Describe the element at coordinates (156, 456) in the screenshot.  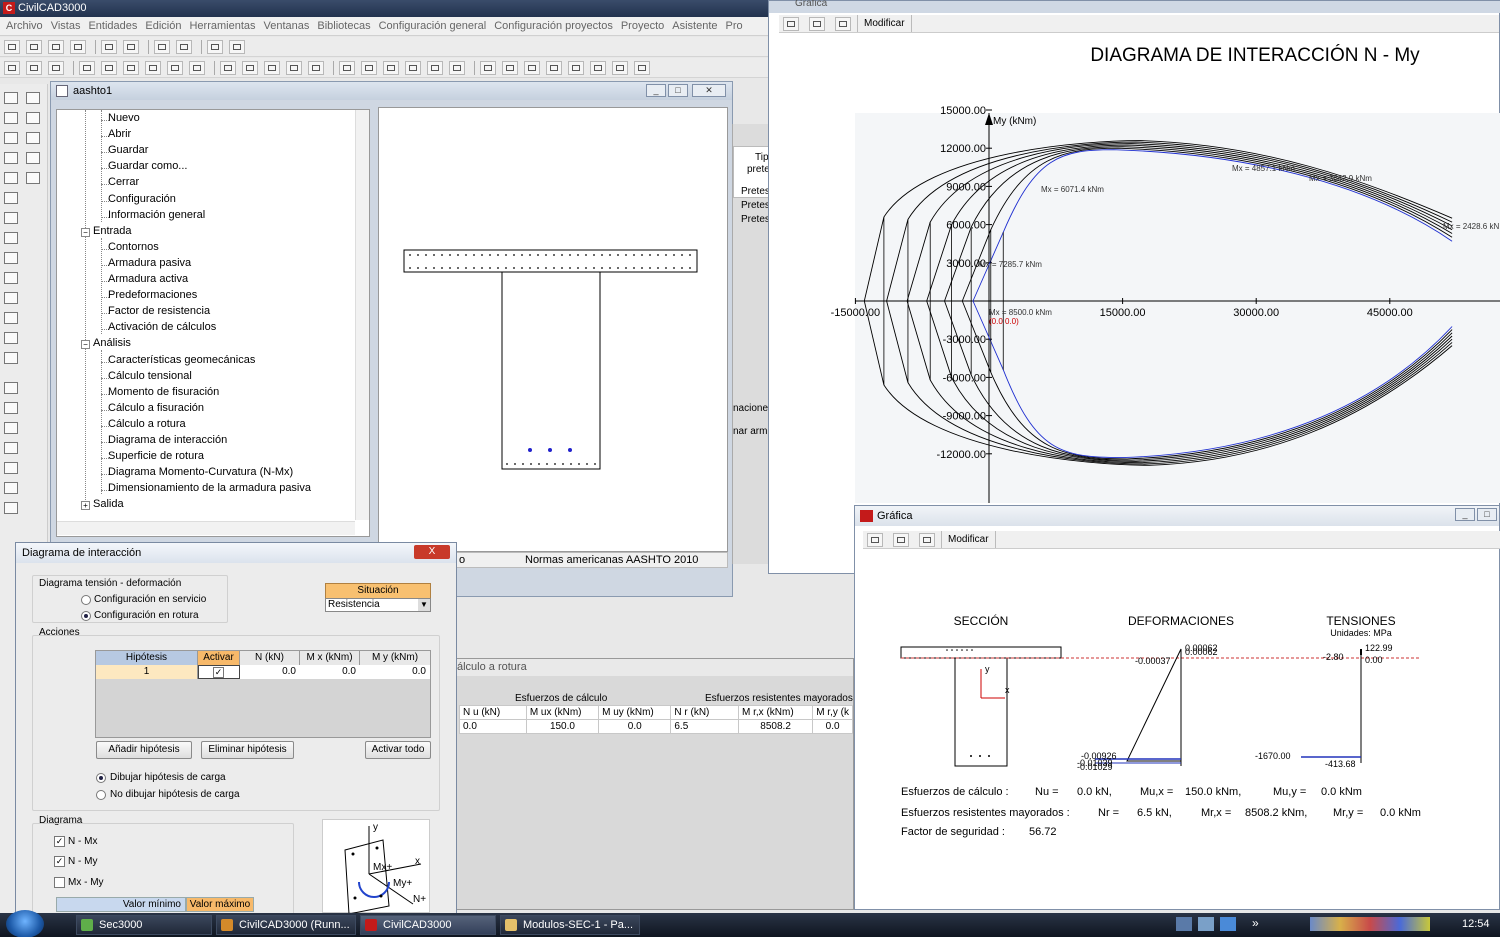
I see `tree-item: Superficie de rotura` at that location.